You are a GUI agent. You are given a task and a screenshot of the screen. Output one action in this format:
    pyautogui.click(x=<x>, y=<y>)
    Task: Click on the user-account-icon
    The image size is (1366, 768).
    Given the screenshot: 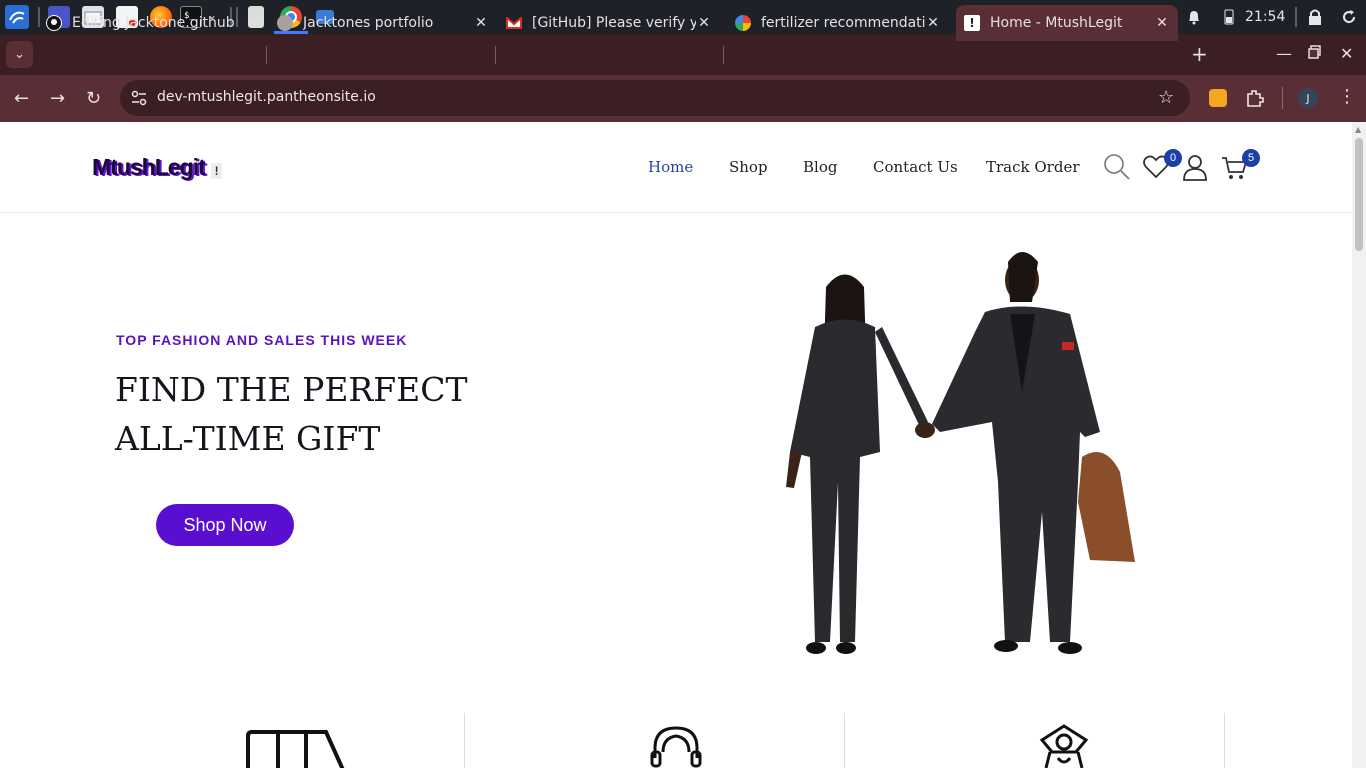 What is the action you would take?
    pyautogui.click(x=1195, y=167)
    